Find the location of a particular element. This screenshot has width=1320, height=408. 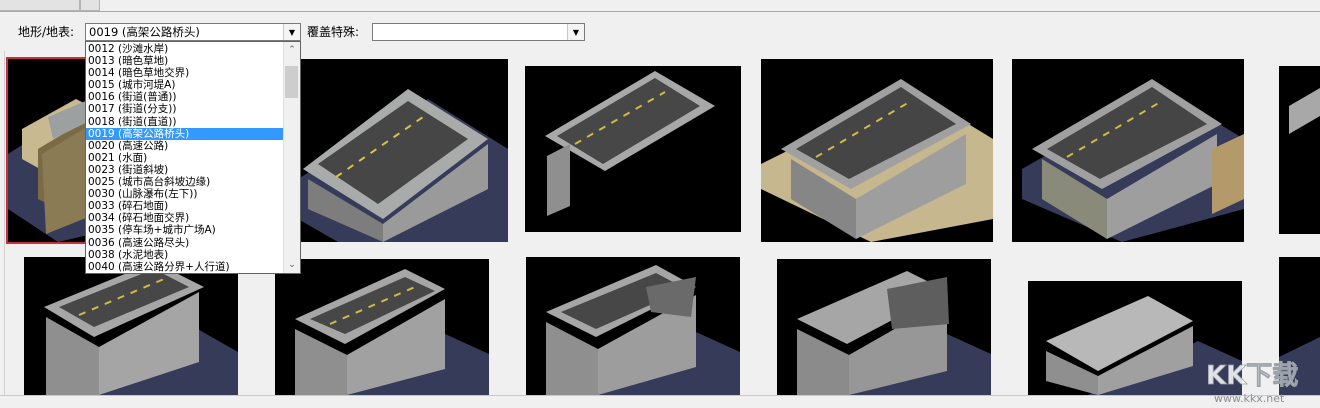

svg-text: KK下载 is located at coordinates (1252, 376).